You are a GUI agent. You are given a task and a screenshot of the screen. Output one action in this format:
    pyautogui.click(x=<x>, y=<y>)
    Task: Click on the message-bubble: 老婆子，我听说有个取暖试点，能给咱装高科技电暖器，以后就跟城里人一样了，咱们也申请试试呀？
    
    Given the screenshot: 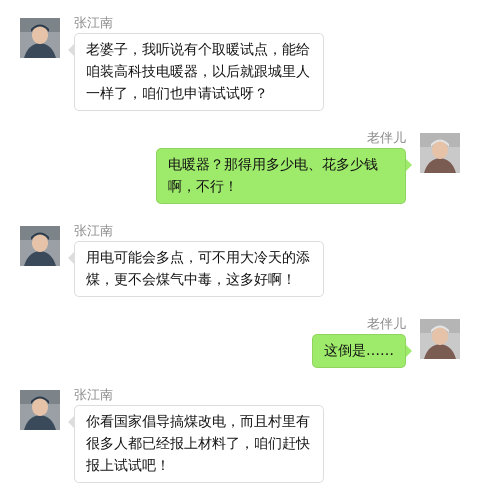 What is the action you would take?
    pyautogui.click(x=199, y=72)
    